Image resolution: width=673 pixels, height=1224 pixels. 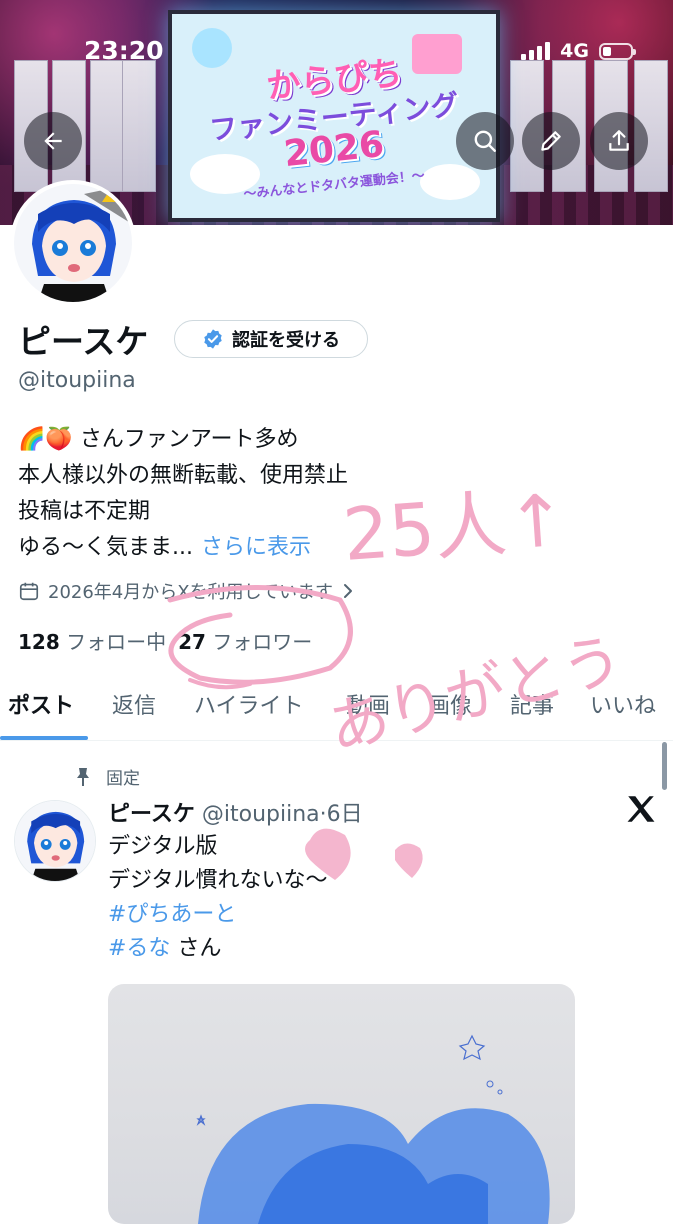 I want to click on tab-replies: 返信, so click(x=134, y=704).